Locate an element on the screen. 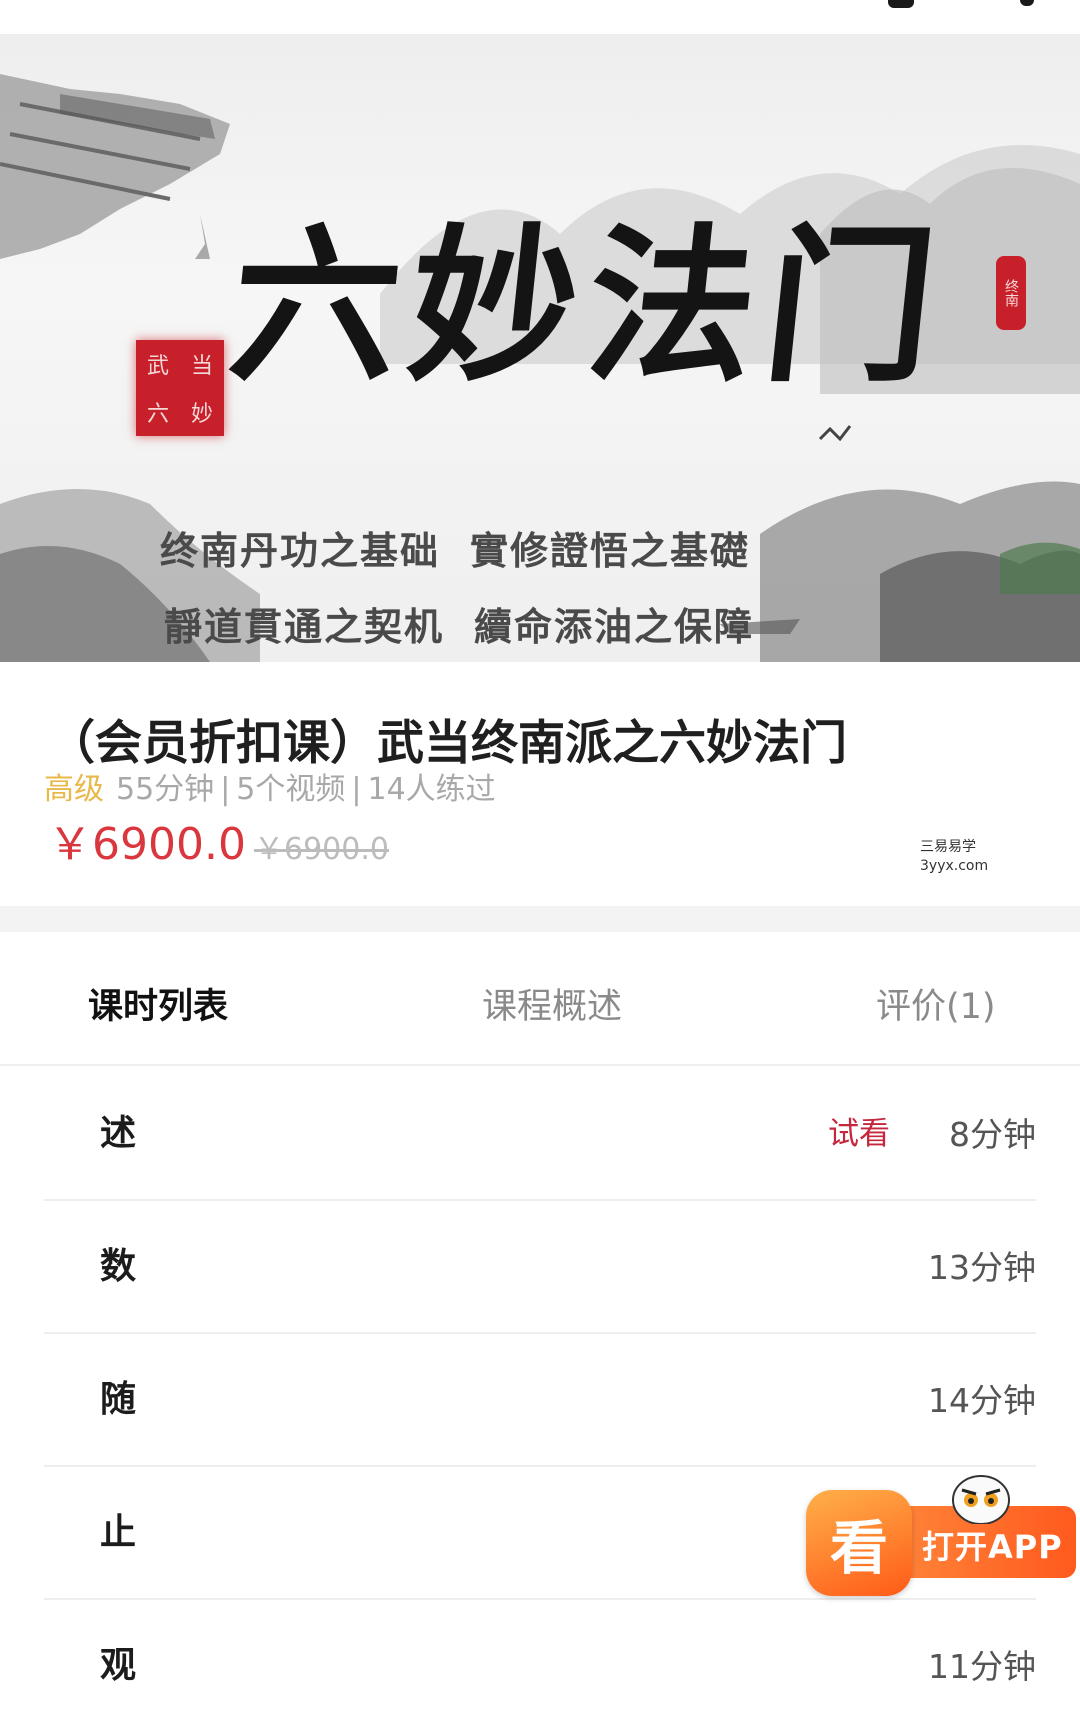 This screenshot has width=1080, height=1731. banner-calligraphy-title: 六妙法门 is located at coordinates (588, 306).